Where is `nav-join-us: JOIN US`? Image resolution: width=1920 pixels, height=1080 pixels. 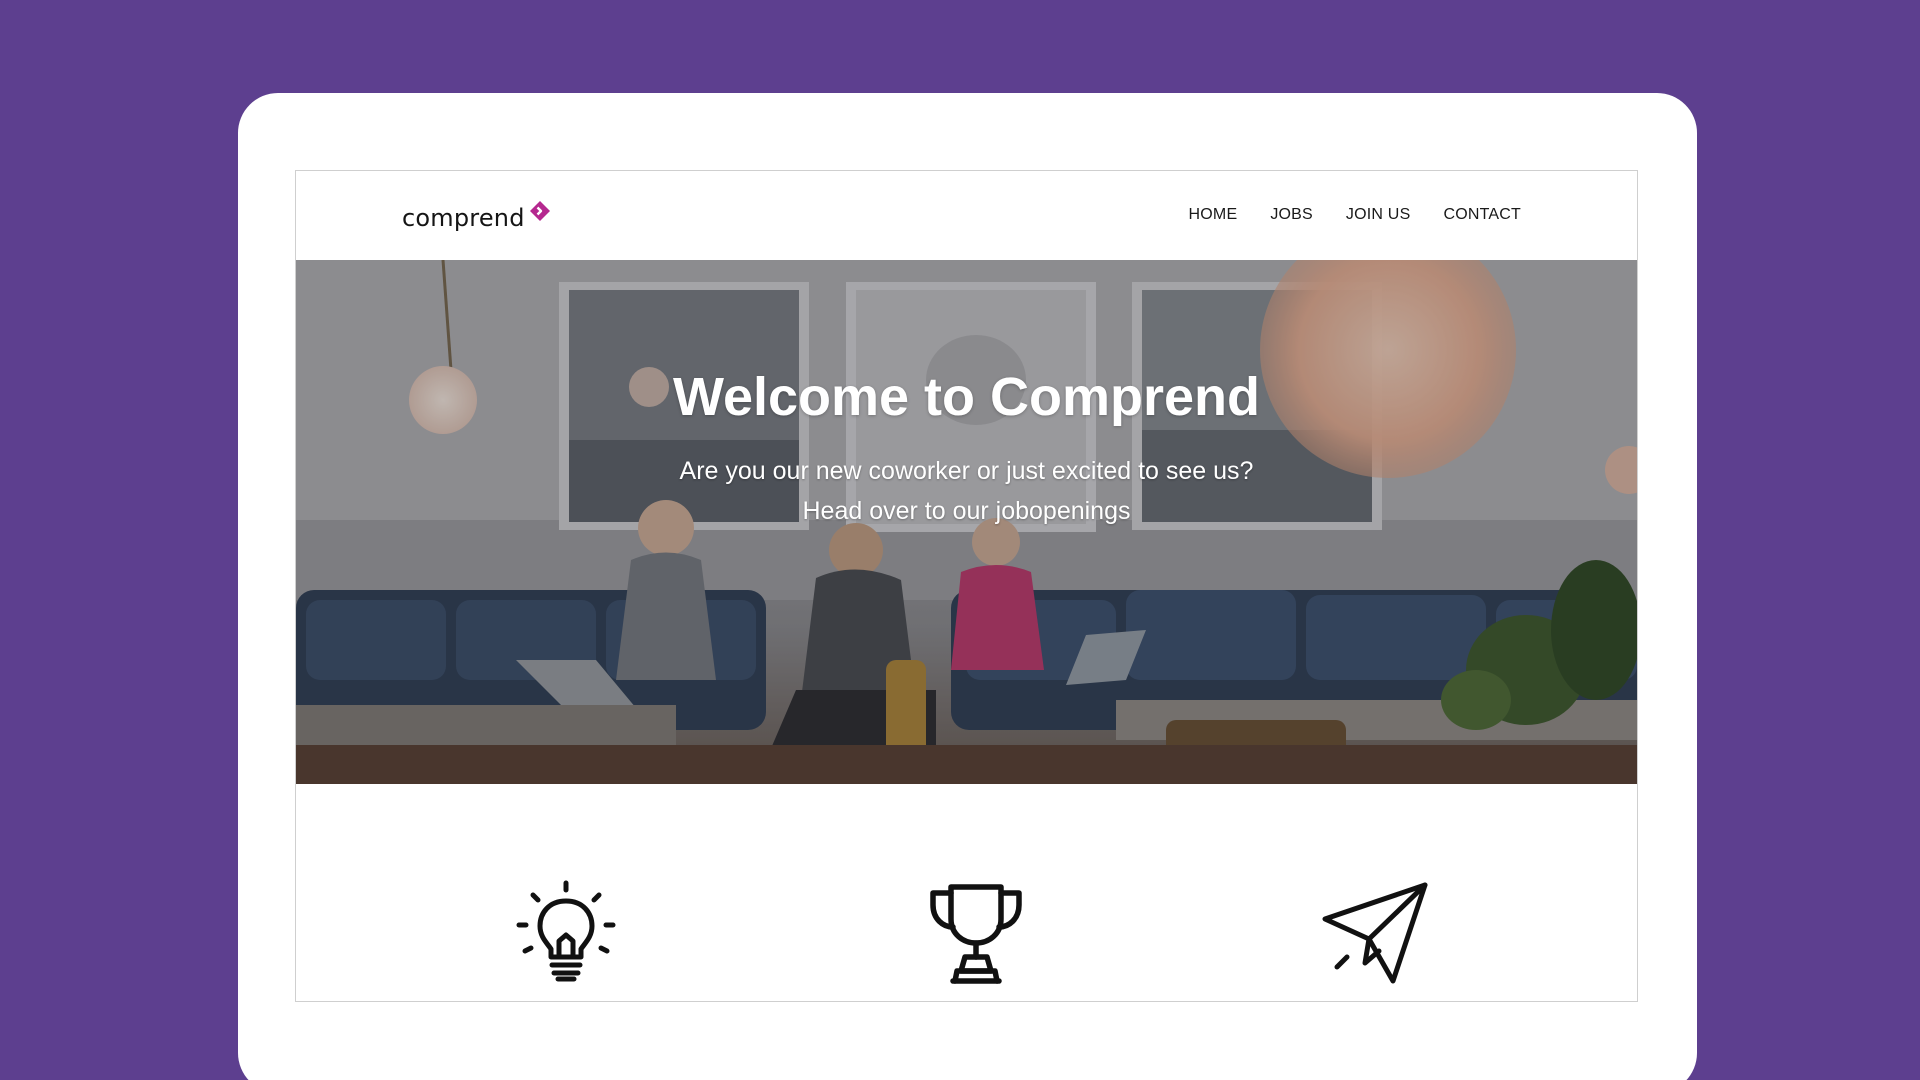
nav-join-us: JOIN US is located at coordinates (1378, 215).